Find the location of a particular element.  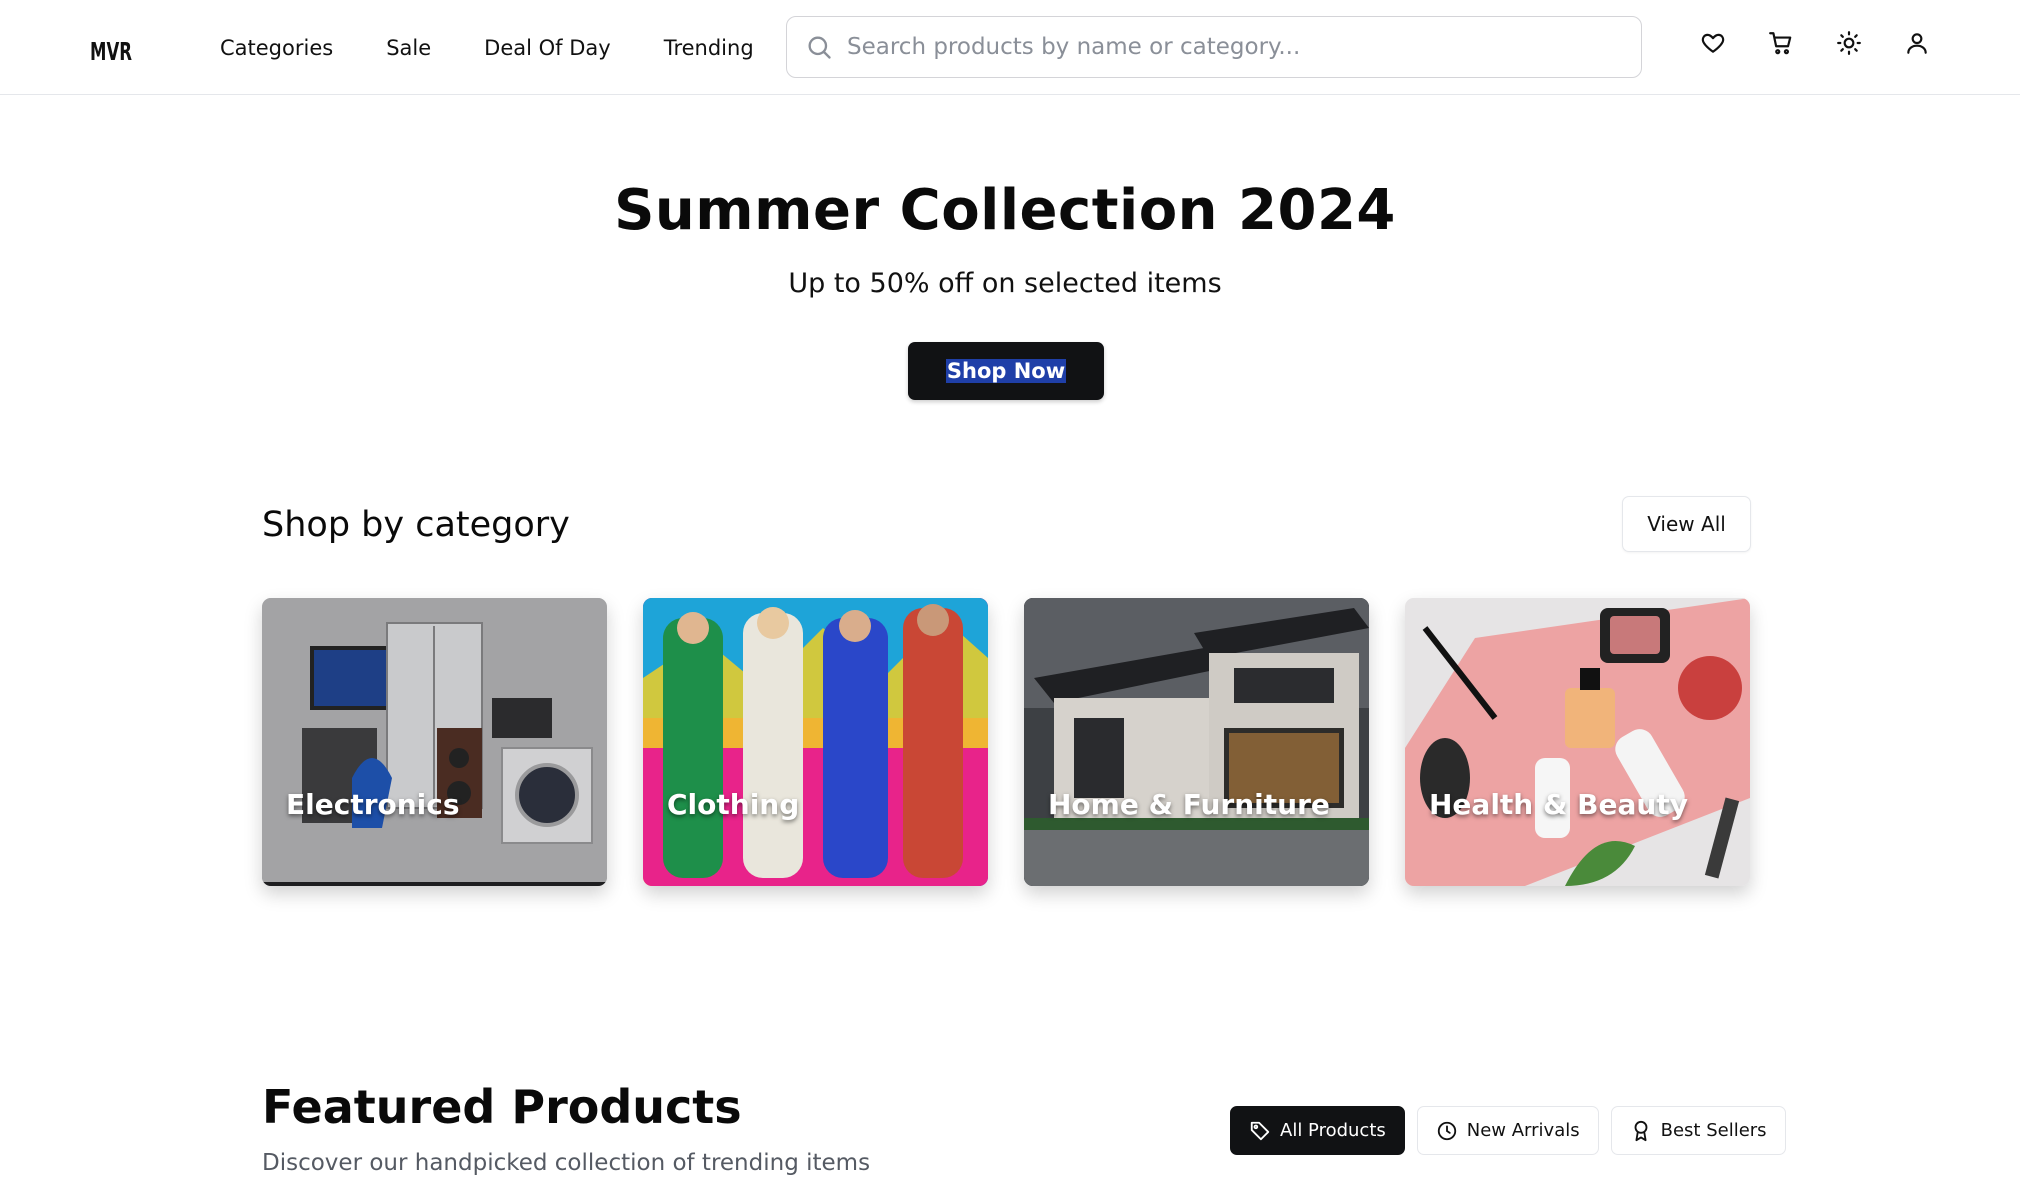

home-furniture-image is located at coordinates (1196, 742).